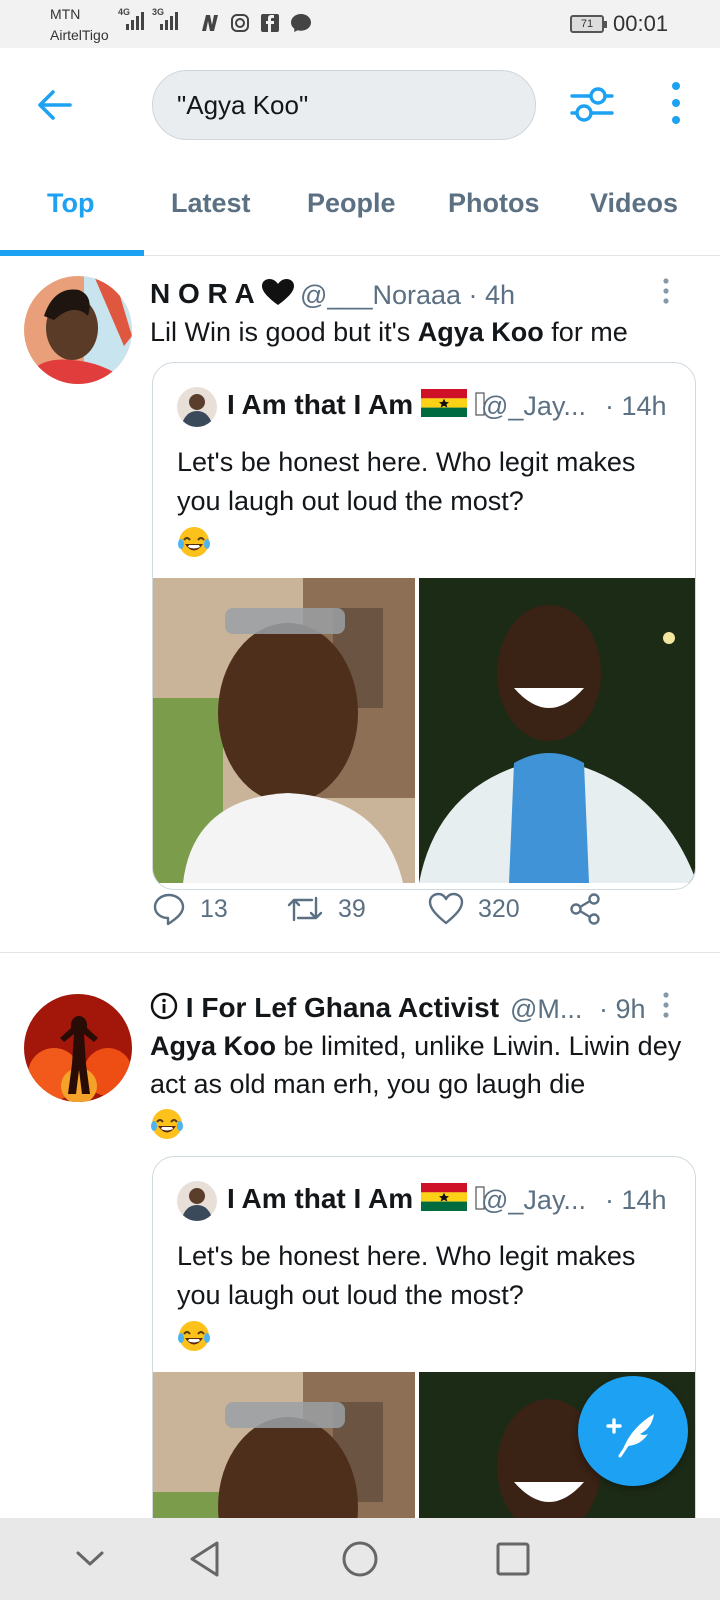 The height and width of the screenshot is (1600, 720). What do you see at coordinates (222, 294) in the screenshot?
I see `display-name: N O R A` at bounding box center [222, 294].